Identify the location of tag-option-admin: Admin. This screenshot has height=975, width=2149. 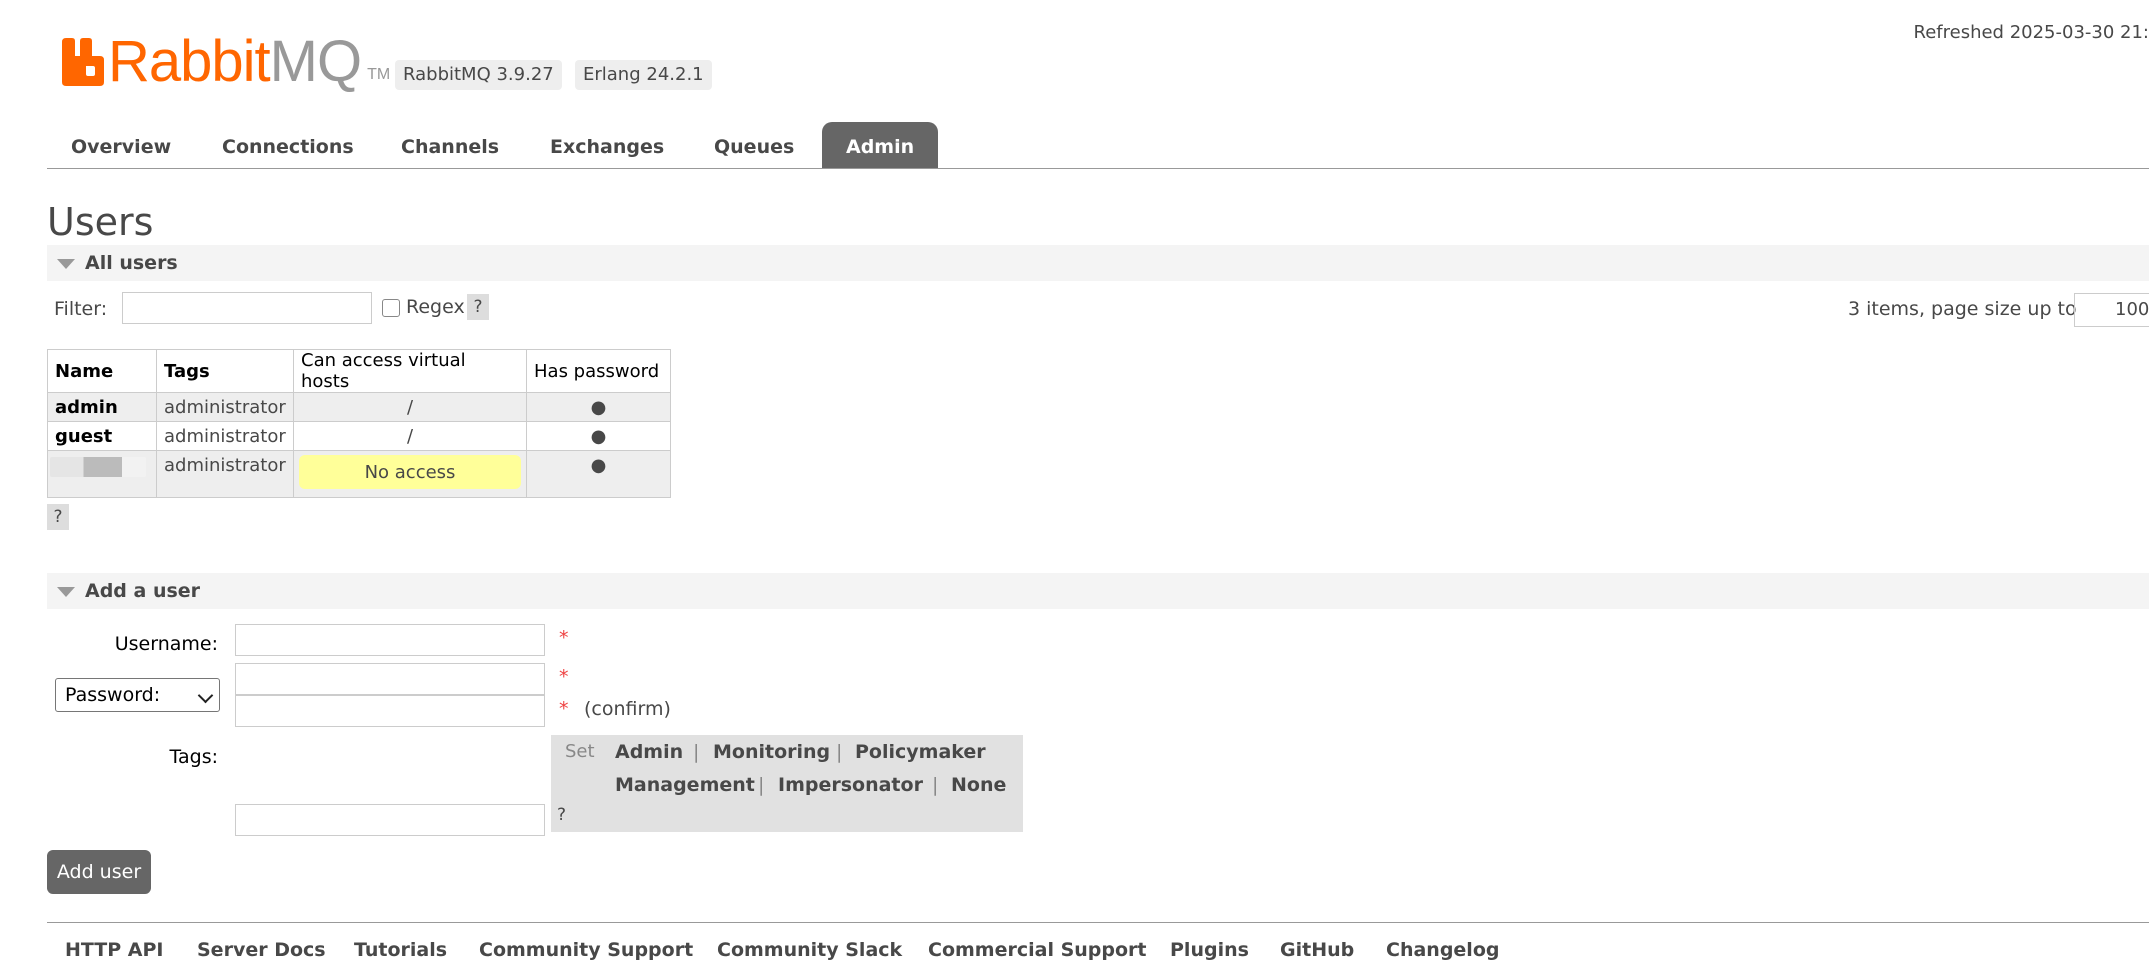
(649, 752).